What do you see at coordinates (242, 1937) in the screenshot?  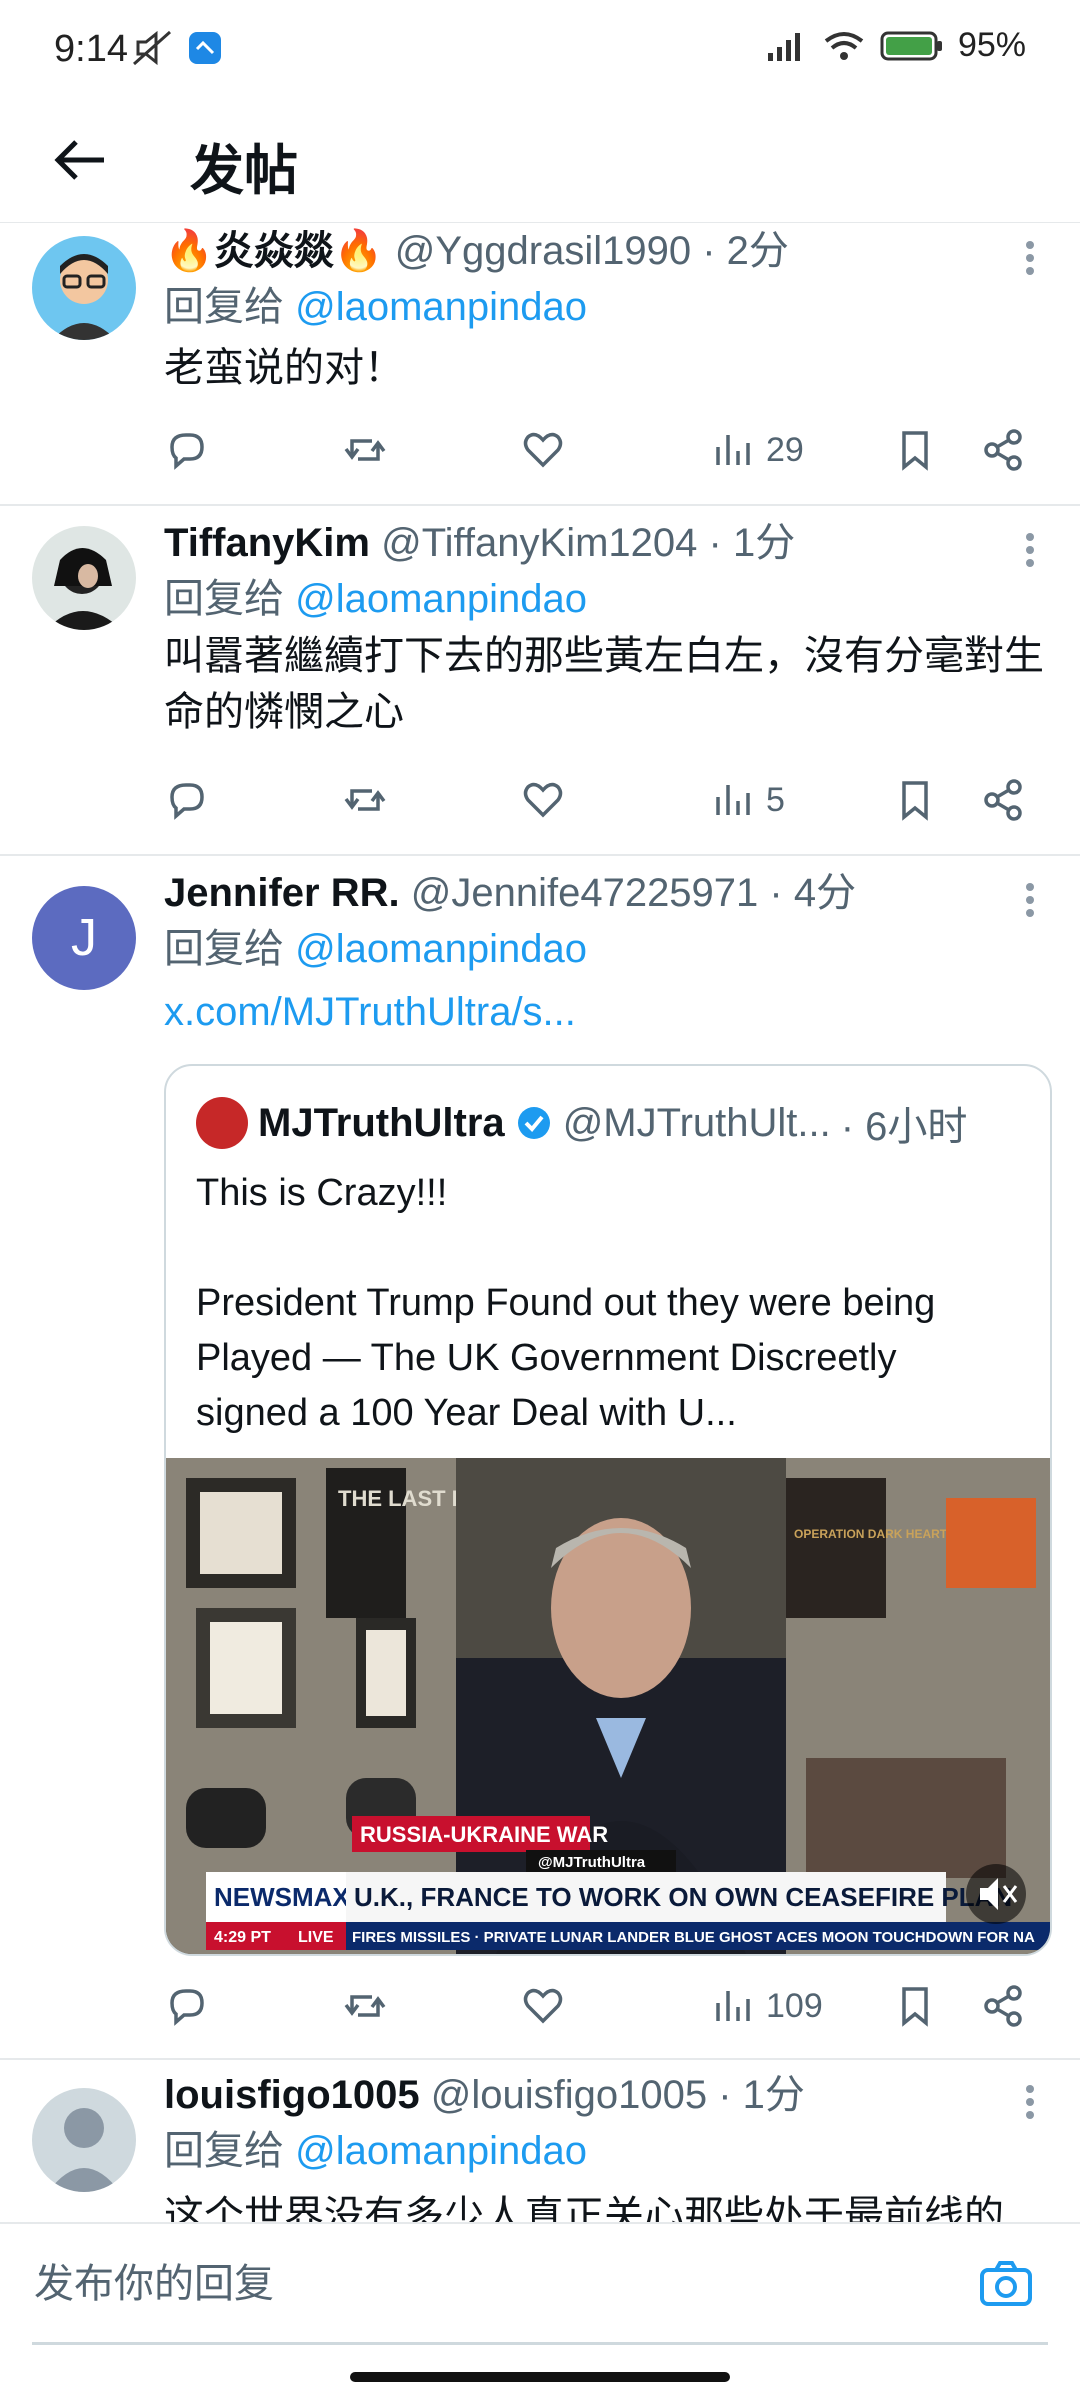 I see `video-clock: 4:29 PT` at bounding box center [242, 1937].